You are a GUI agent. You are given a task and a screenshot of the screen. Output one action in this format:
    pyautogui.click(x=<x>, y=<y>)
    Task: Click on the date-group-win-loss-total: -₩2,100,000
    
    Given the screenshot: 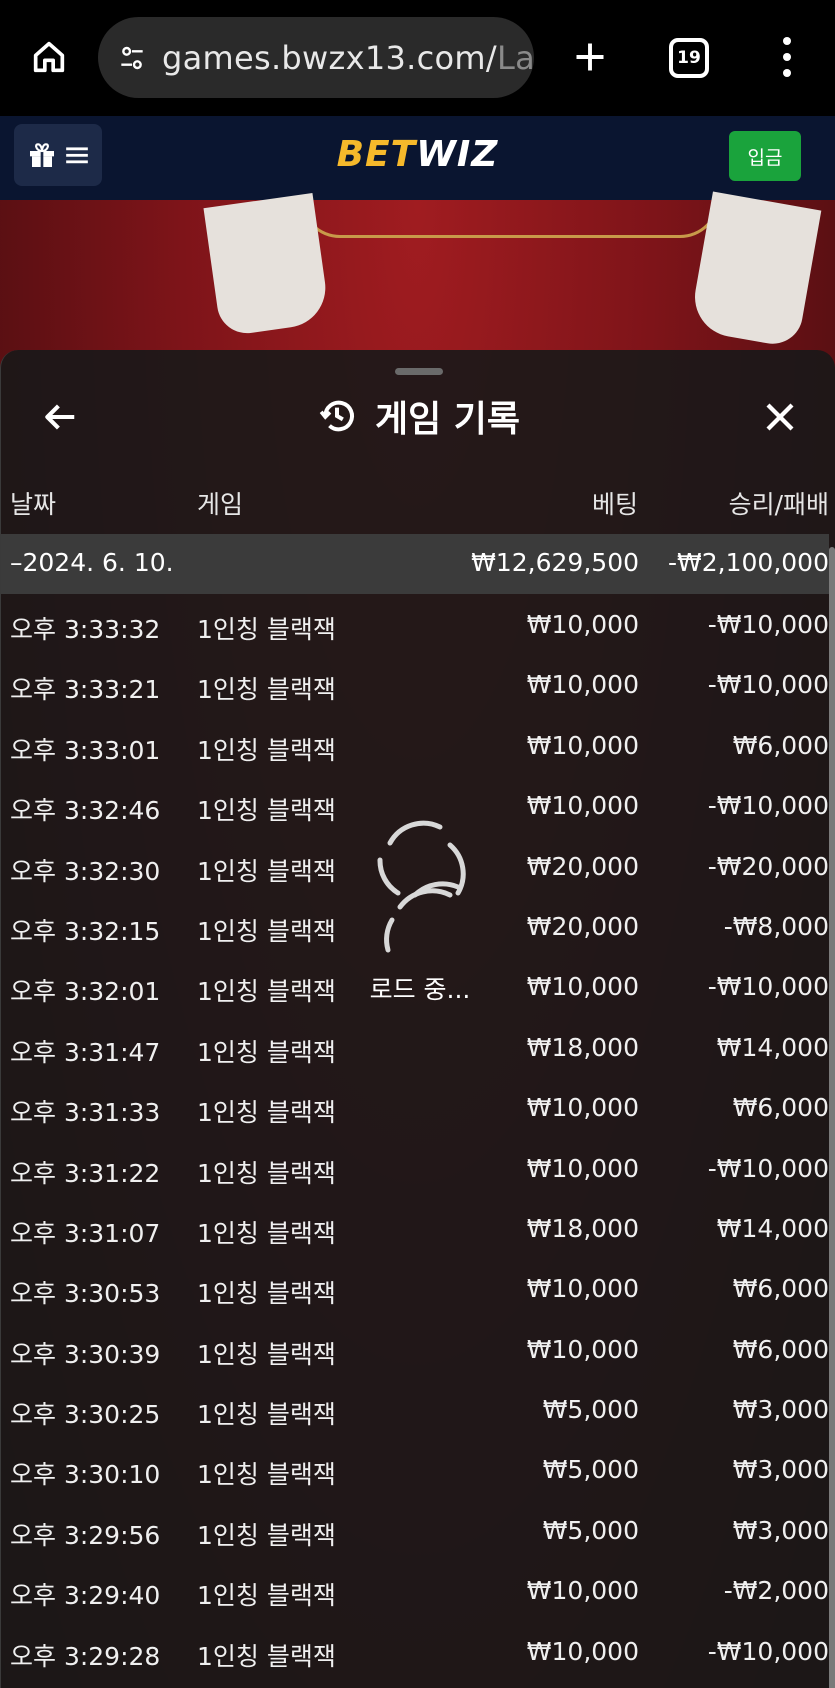 What is the action you would take?
    pyautogui.click(x=748, y=562)
    